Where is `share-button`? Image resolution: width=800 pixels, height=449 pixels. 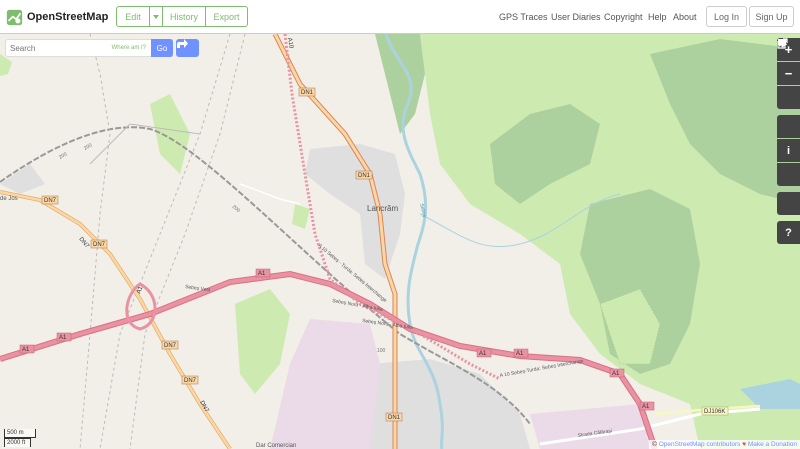
share-button is located at coordinates (788, 112).